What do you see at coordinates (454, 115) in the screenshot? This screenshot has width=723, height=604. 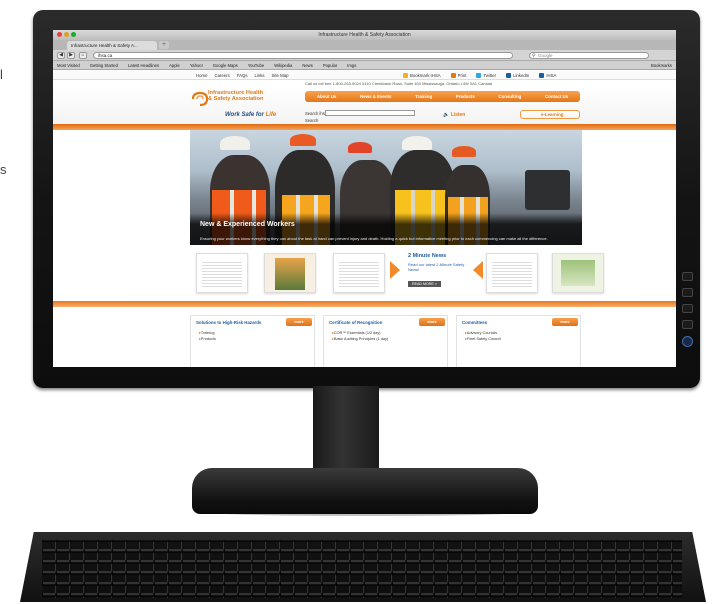 I see `listen-button: 🔈 Listen` at bounding box center [454, 115].